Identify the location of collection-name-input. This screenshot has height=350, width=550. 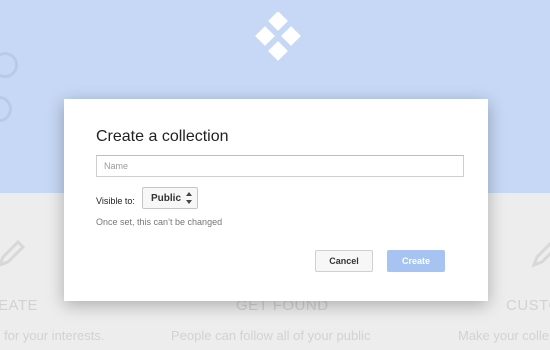
(280, 166).